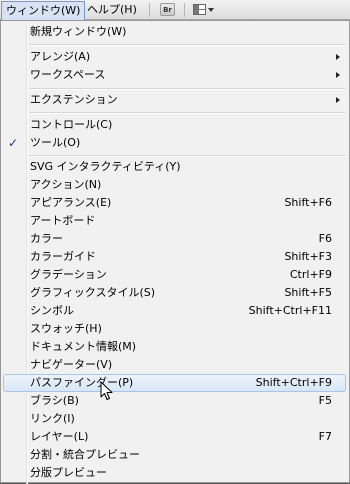 This screenshot has width=350, height=484. Describe the element at coordinates (175, 185) in the screenshot. I see `menu-item-actions: アクション(N)` at that location.